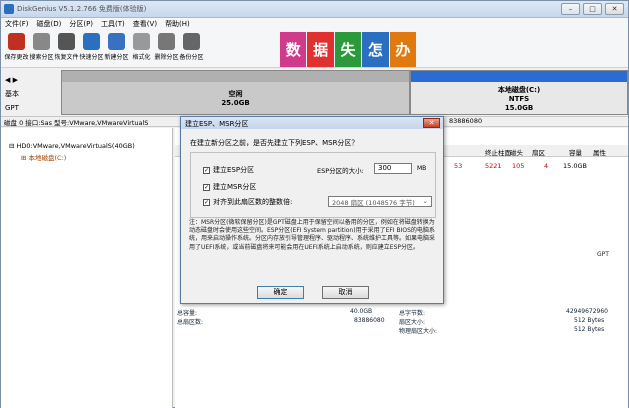  I want to click on menu-view: 查看(V), so click(145, 24).